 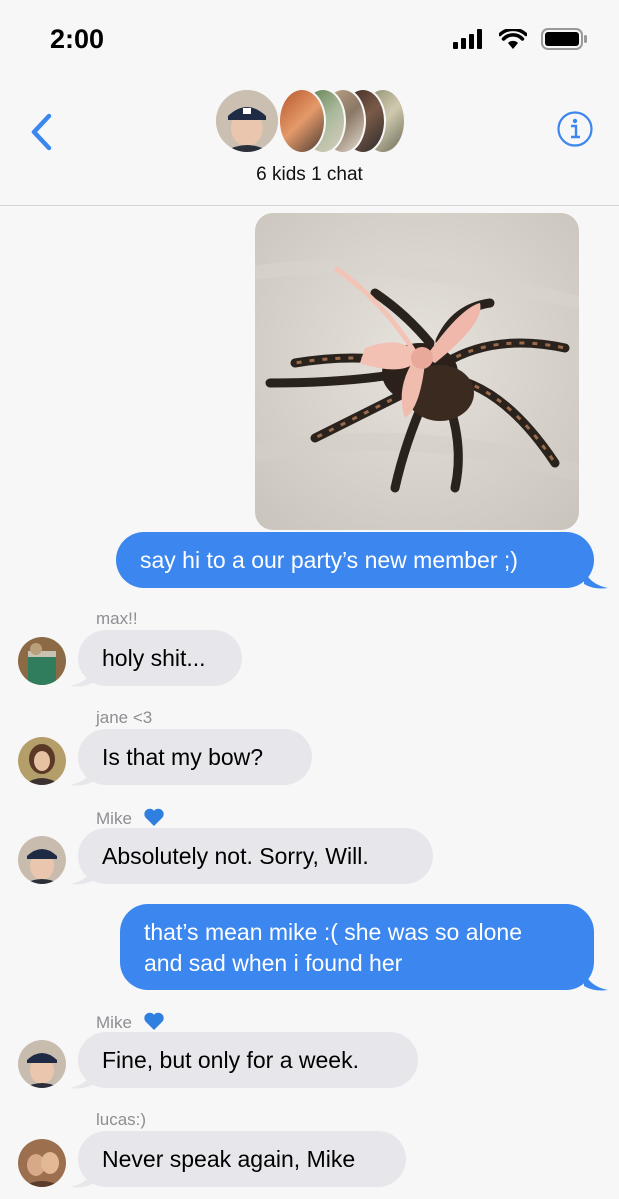 What do you see at coordinates (513, 39) in the screenshot?
I see `wifi-icon` at bounding box center [513, 39].